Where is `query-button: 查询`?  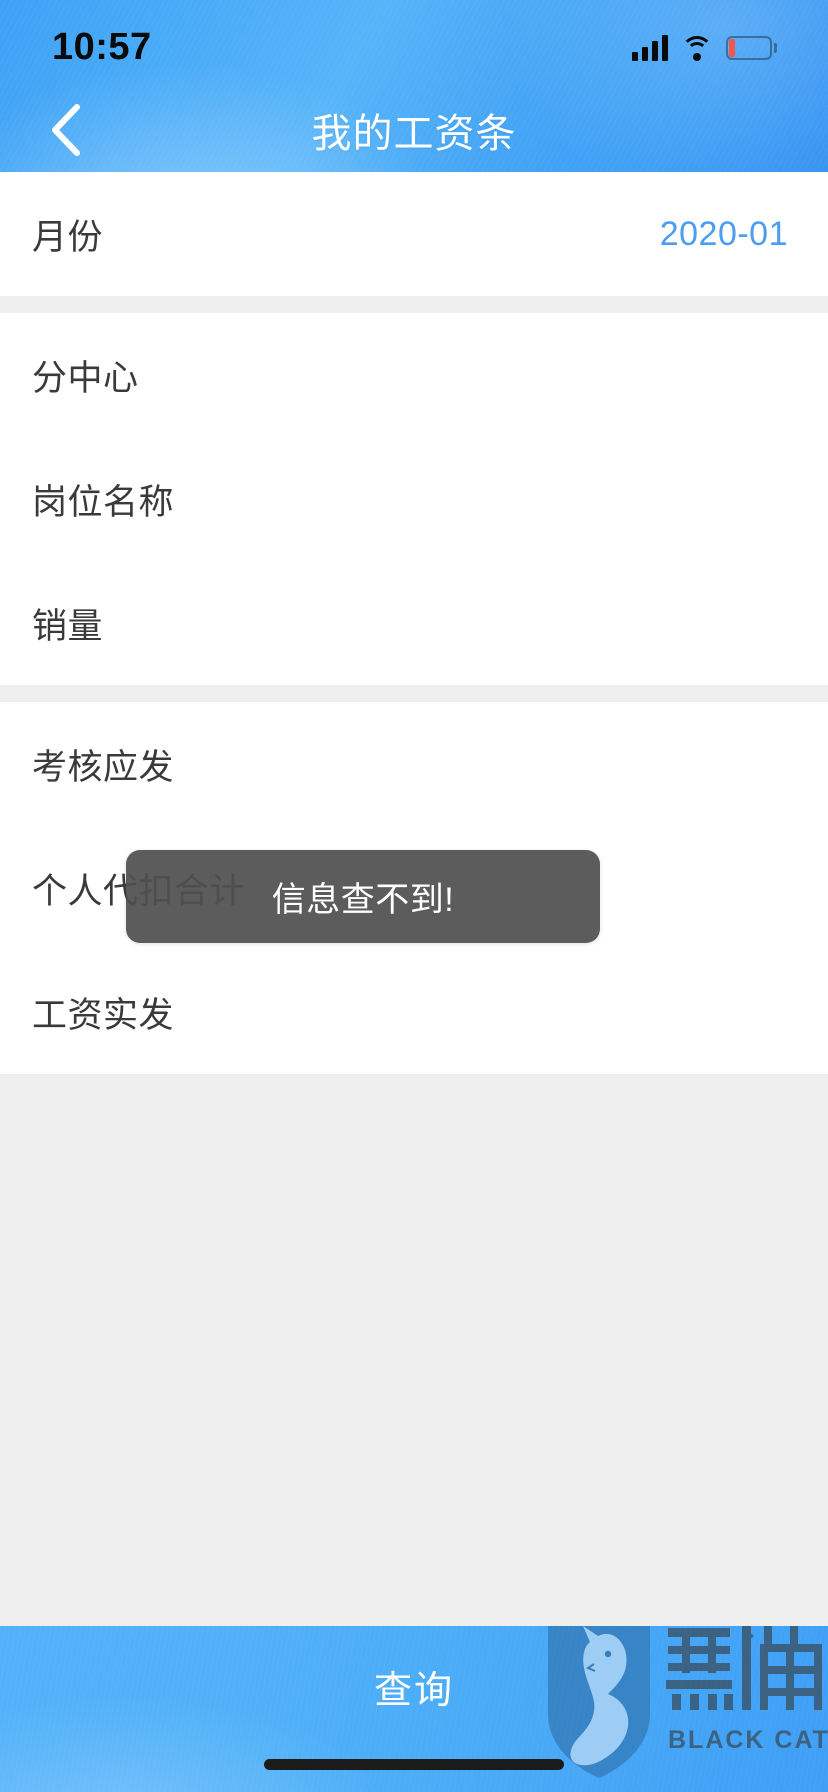
query-button: 查询 is located at coordinates (414, 1686).